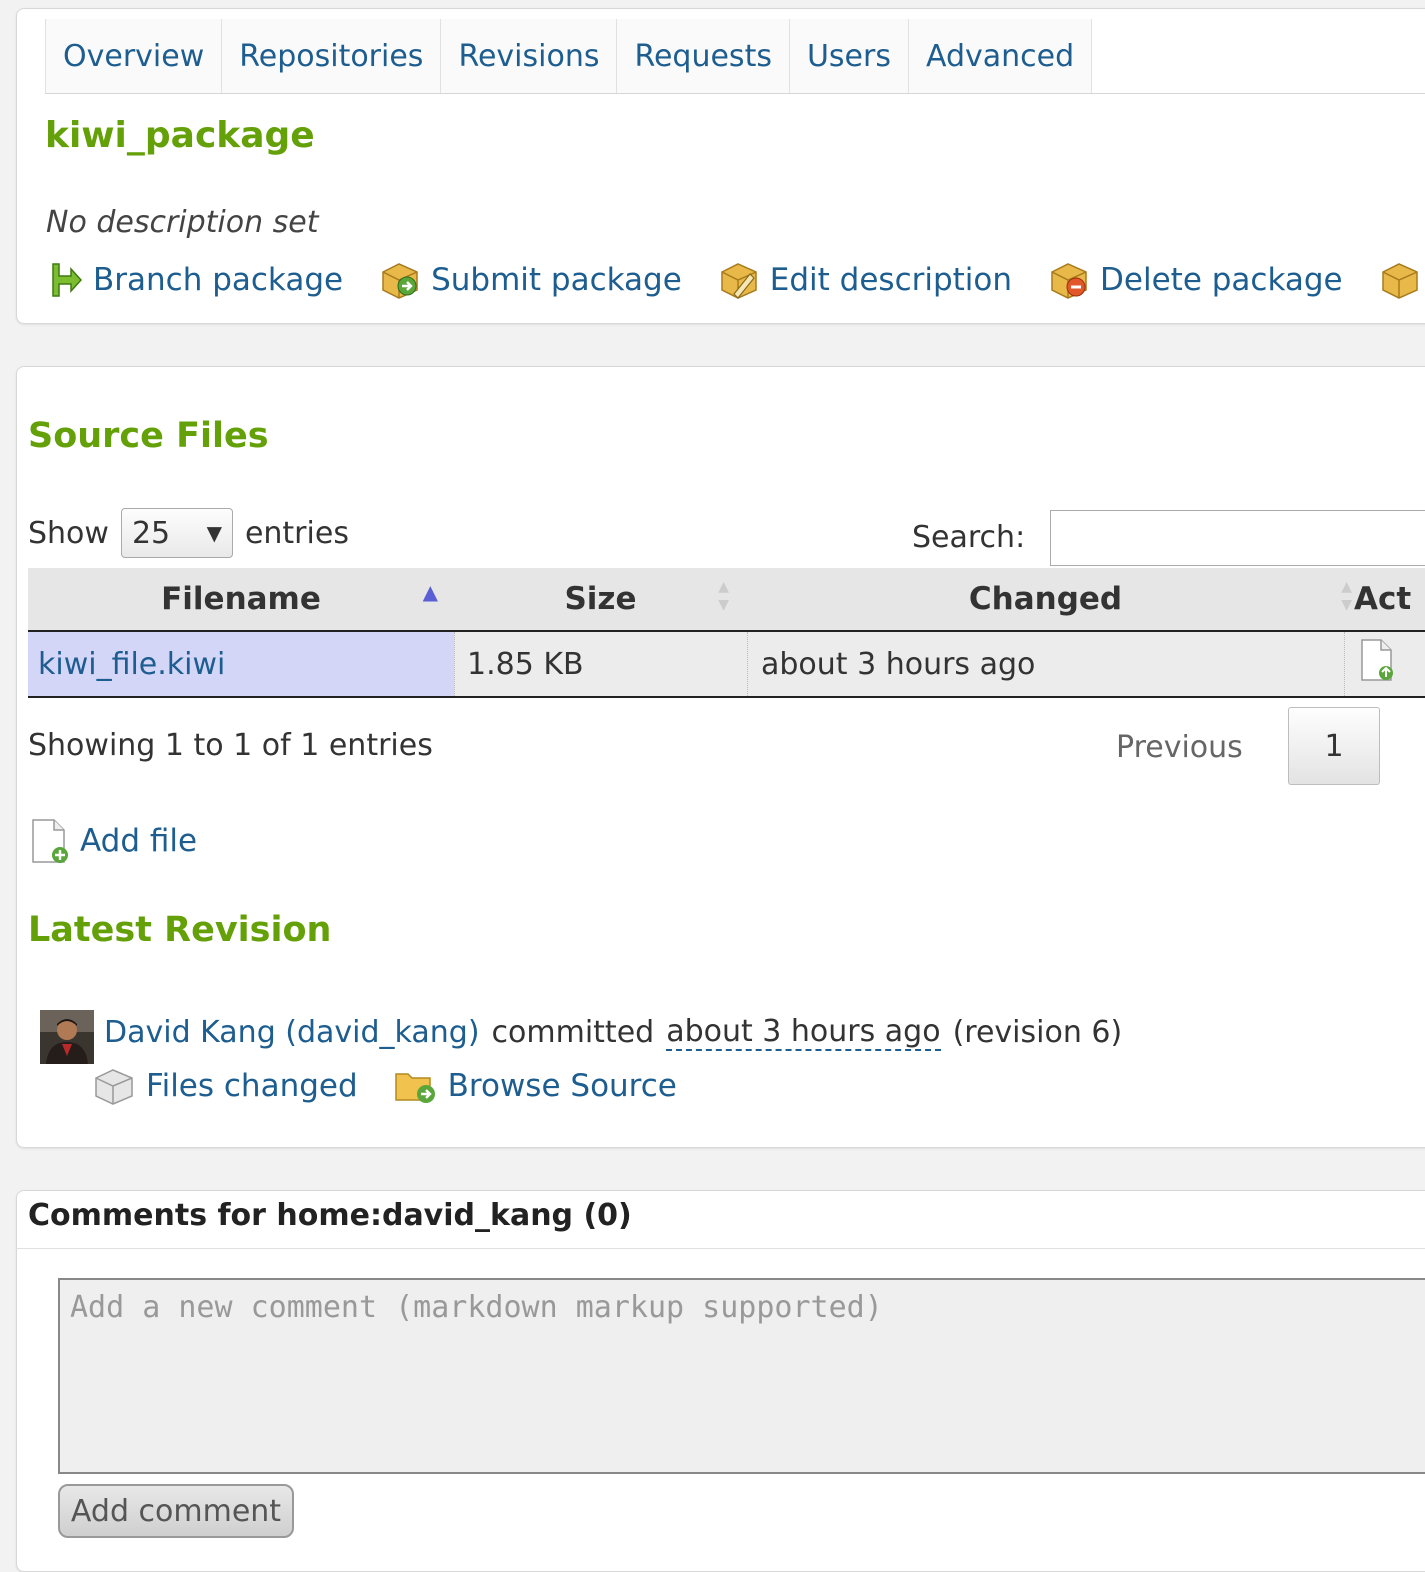  I want to click on package-description: No description set, so click(182, 222).